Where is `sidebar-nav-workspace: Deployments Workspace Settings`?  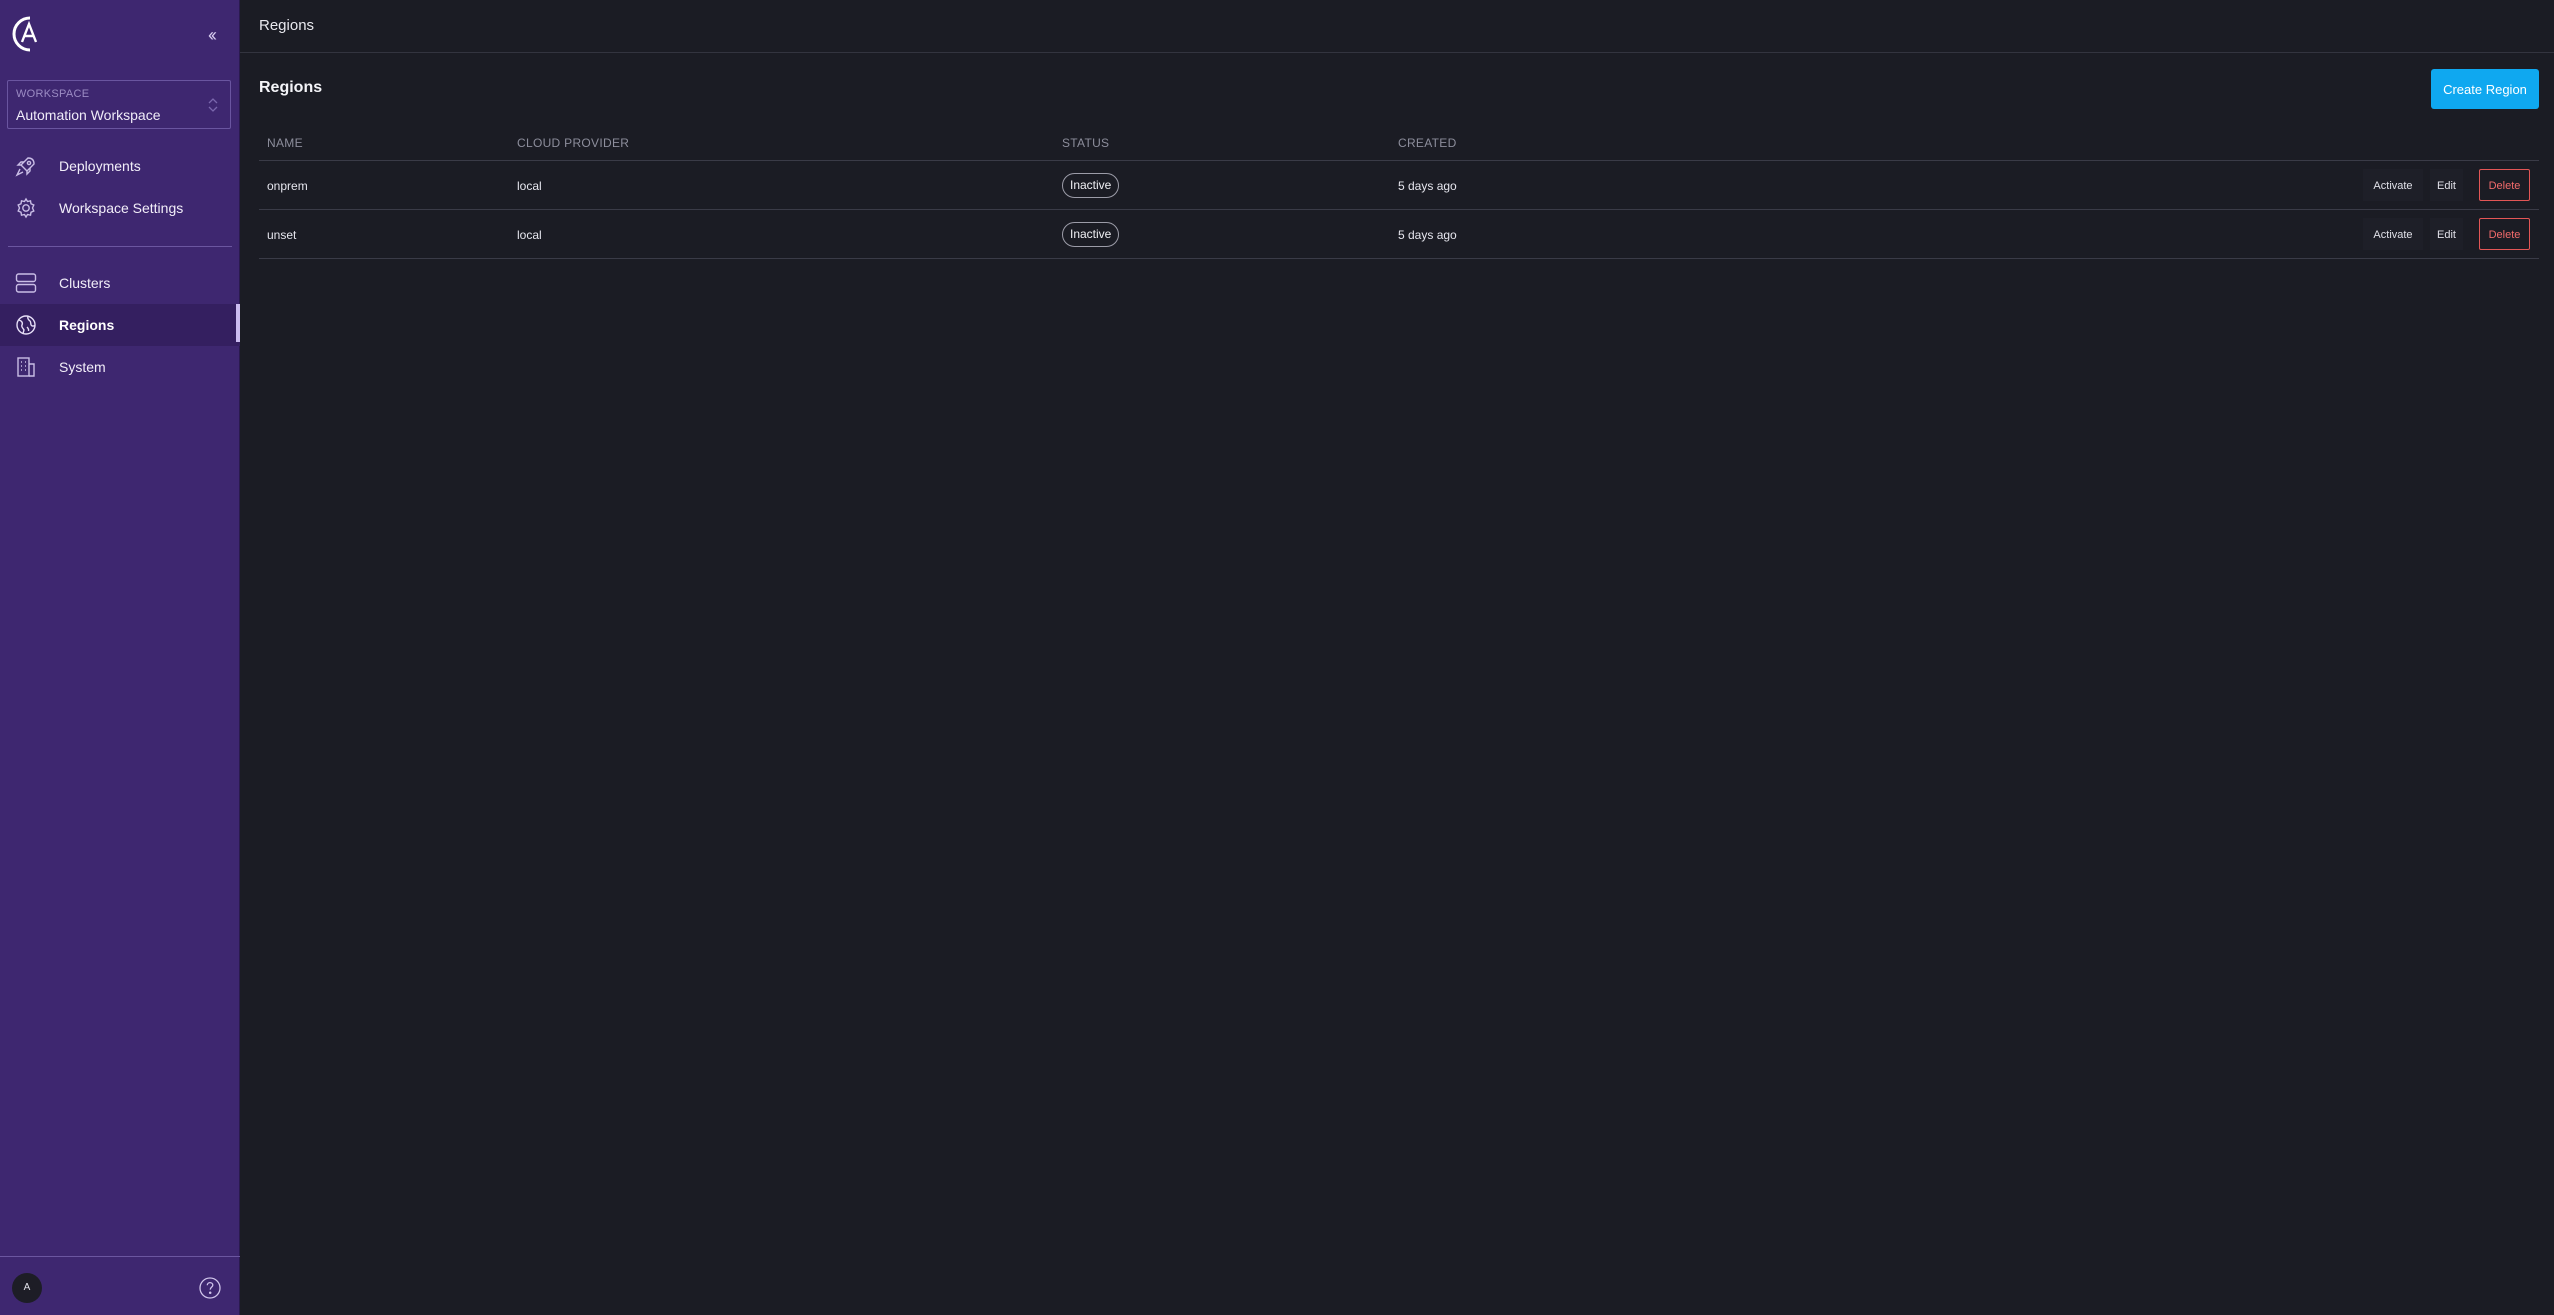 sidebar-nav-workspace: Deployments Workspace Settings is located at coordinates (120, 187).